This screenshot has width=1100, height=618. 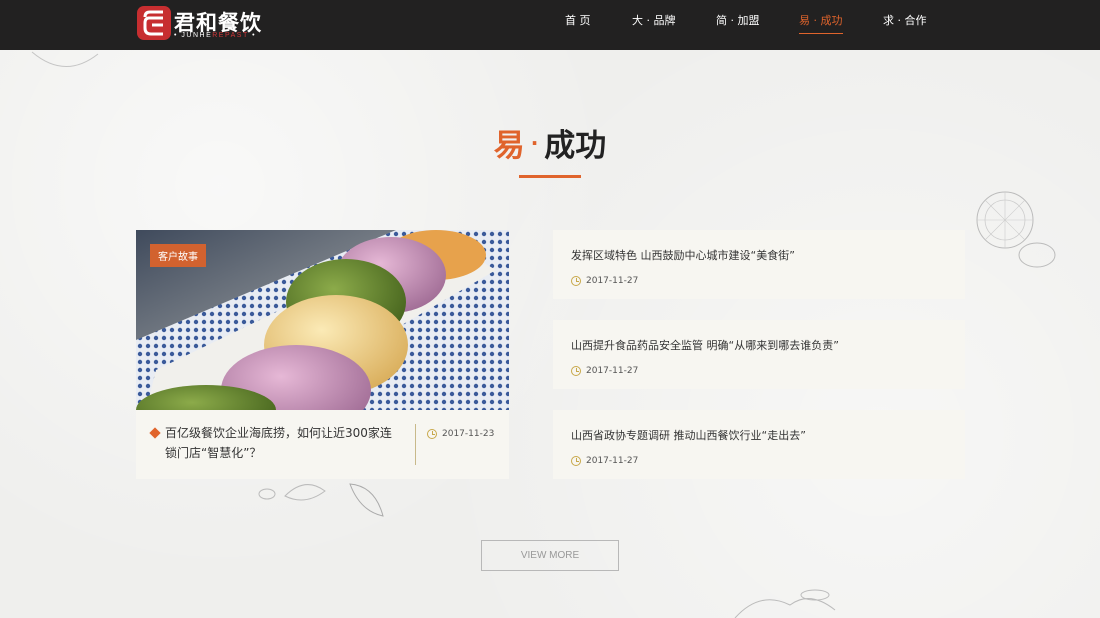 What do you see at coordinates (230, 35) in the screenshot?
I see `logo-sub-red: REPAST` at bounding box center [230, 35].